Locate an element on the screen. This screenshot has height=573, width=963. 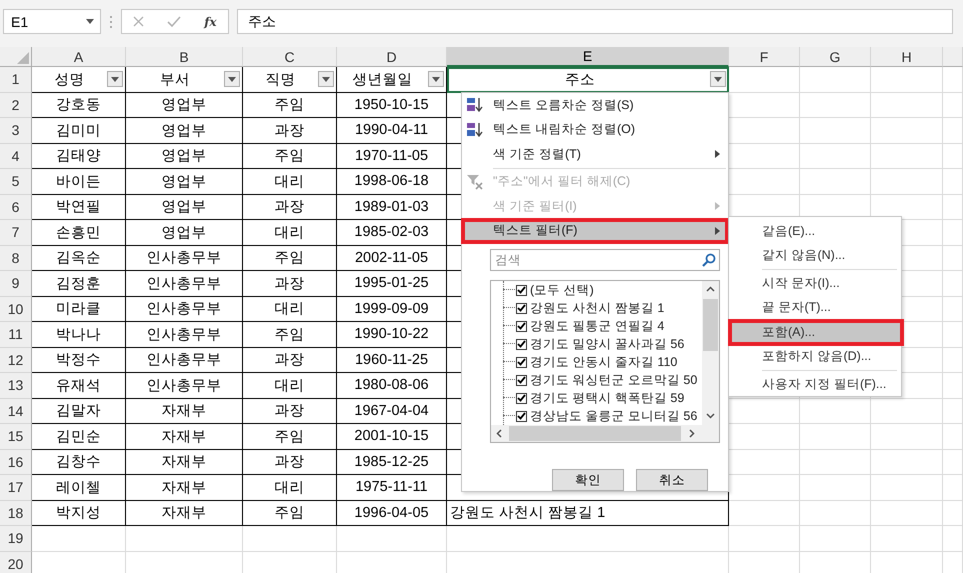
row-header: 8 is located at coordinates (16, 258).